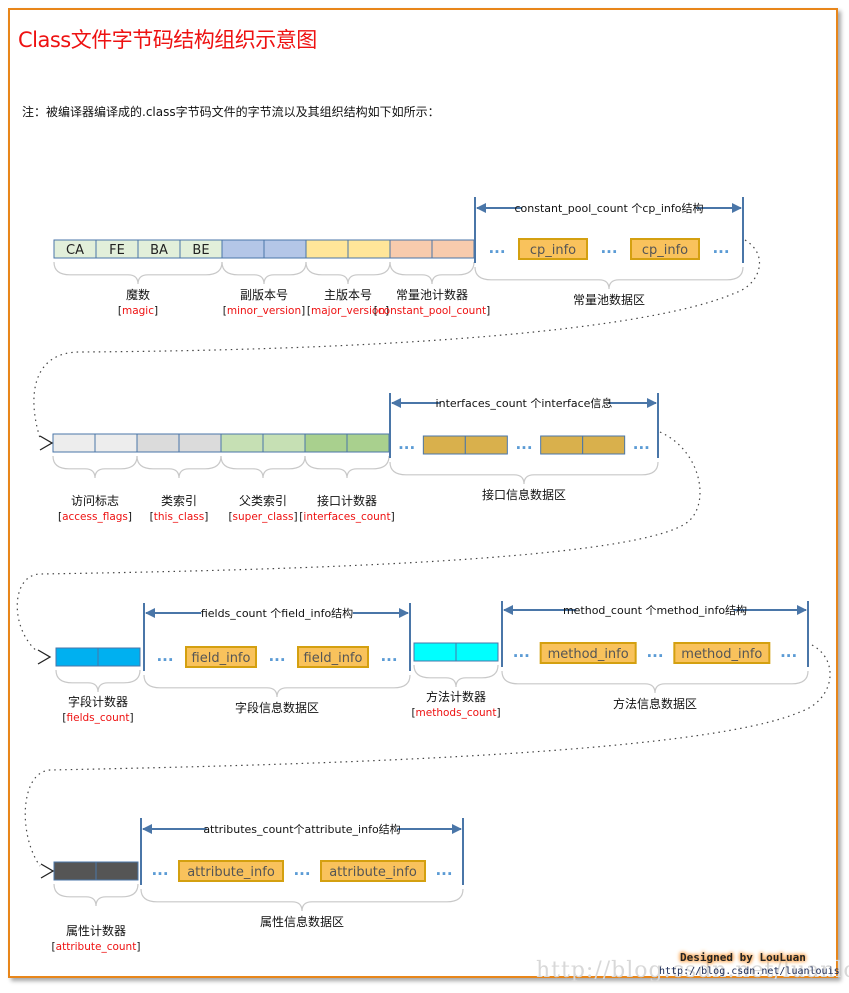 The height and width of the screenshot is (993, 849). What do you see at coordinates (277, 707) in the screenshot?
I see `area-label: 字段信息数据区` at bounding box center [277, 707].